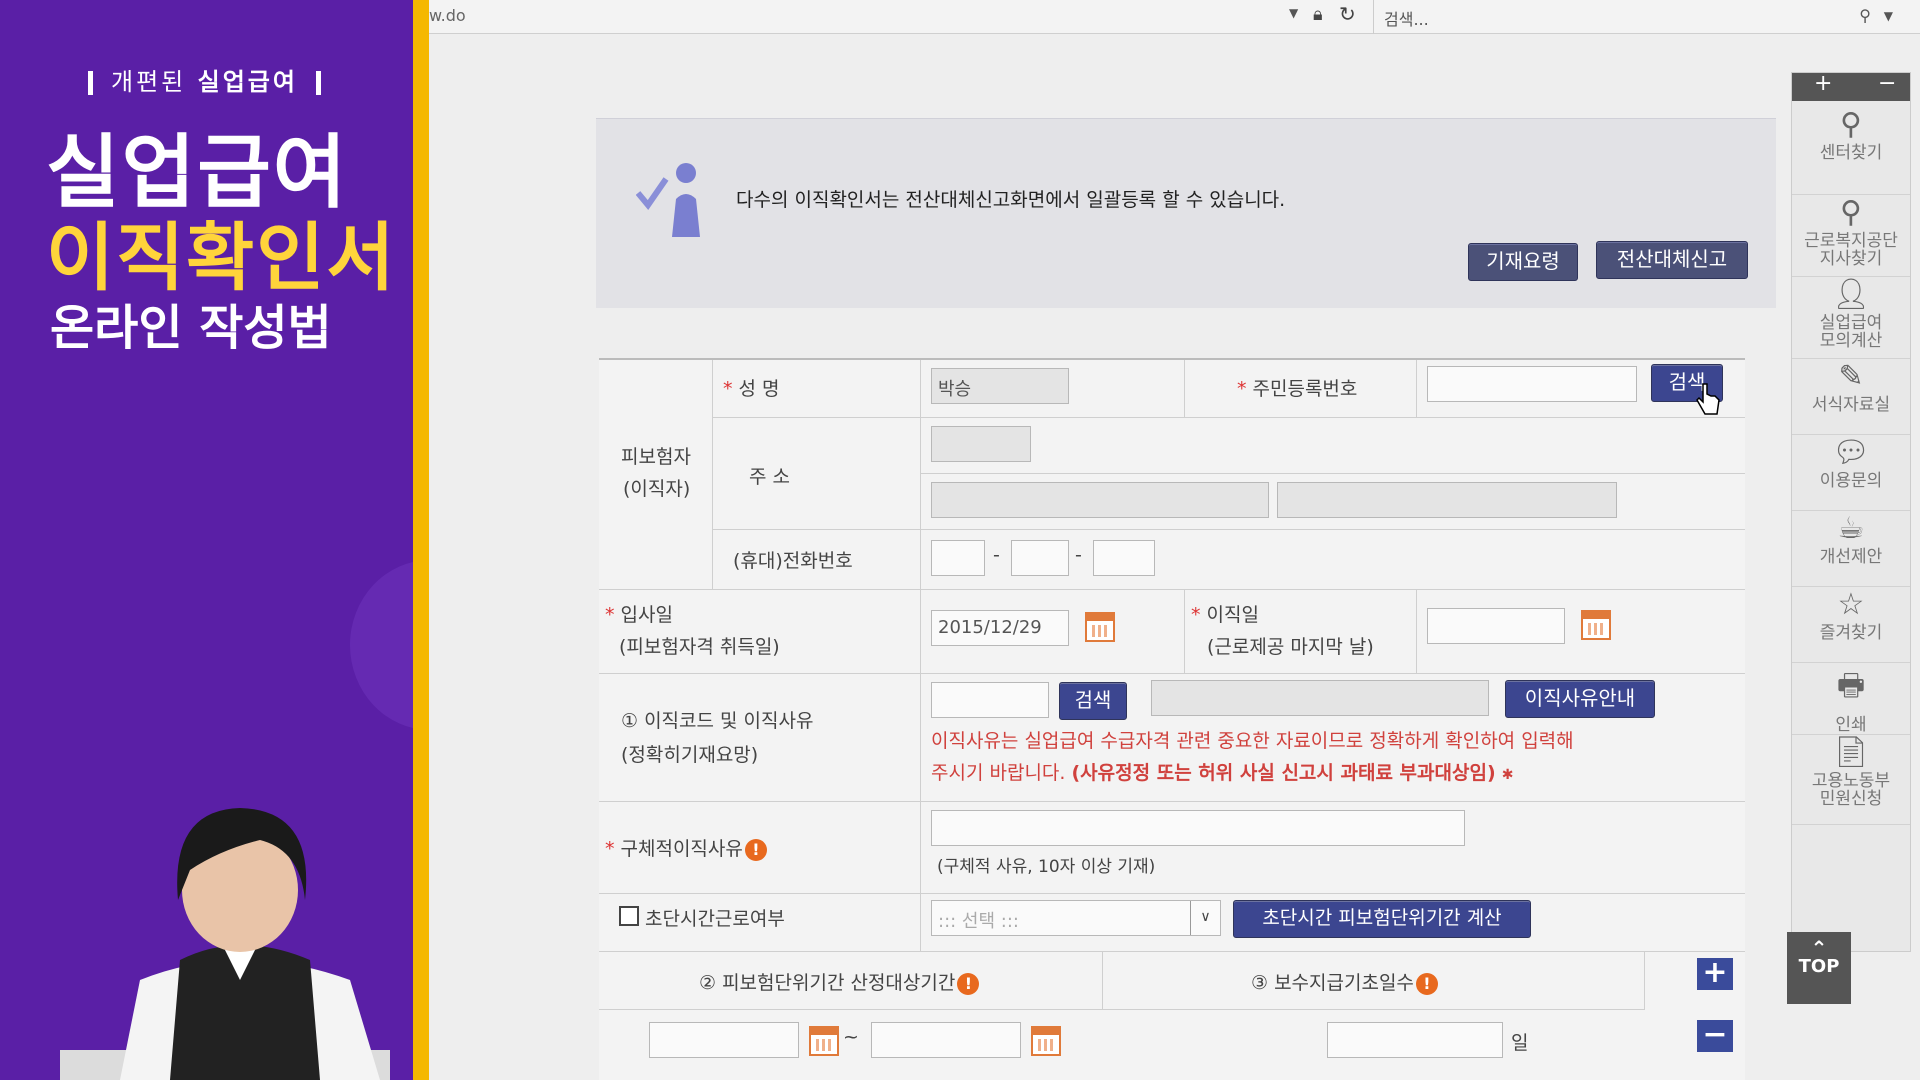  Describe the element at coordinates (1715, 974) in the screenshot. I see `add-row-button: +` at that location.